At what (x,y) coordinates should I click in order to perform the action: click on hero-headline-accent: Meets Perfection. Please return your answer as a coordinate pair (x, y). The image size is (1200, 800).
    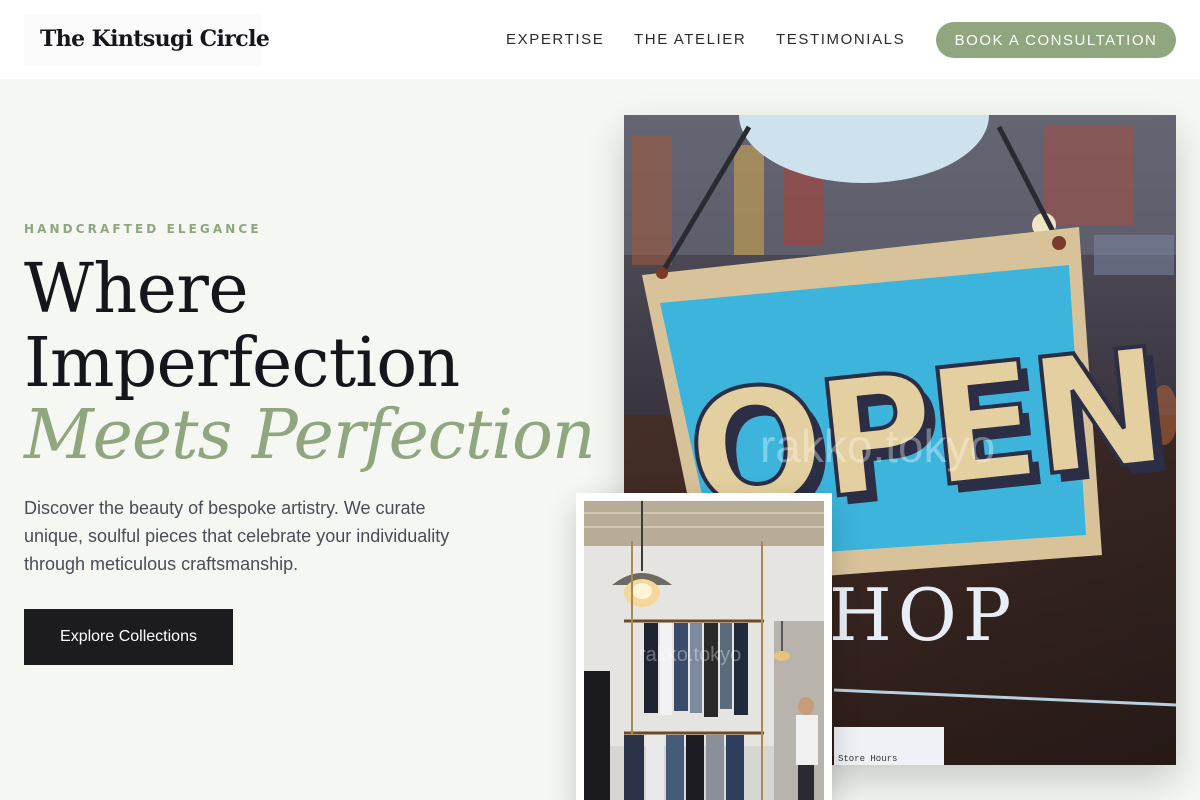
    Looking at the image, I should click on (310, 435).